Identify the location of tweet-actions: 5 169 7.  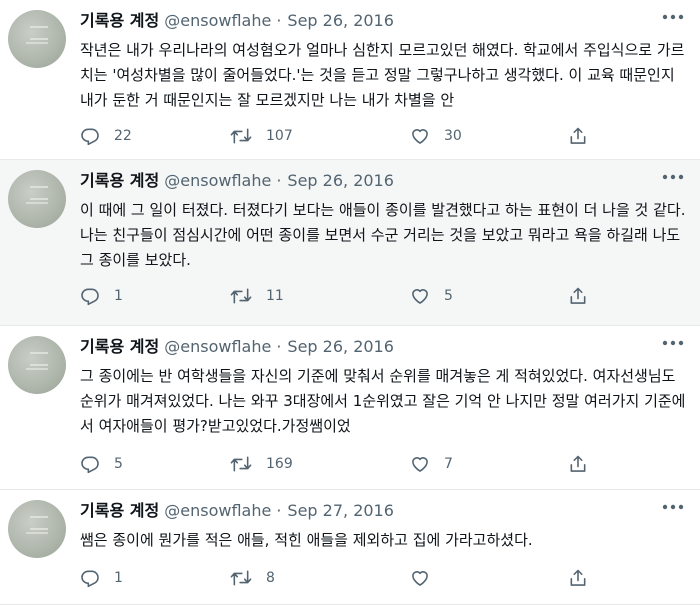
(390, 464).